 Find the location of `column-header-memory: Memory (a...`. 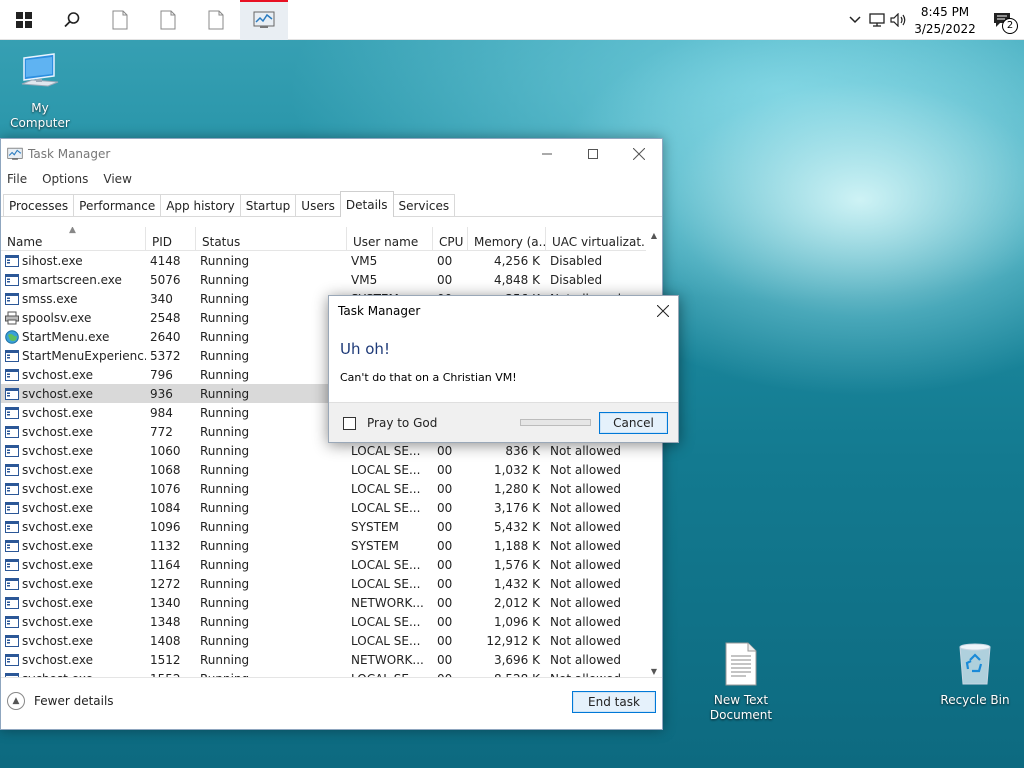

column-header-memory: Memory (a... is located at coordinates (507, 239).